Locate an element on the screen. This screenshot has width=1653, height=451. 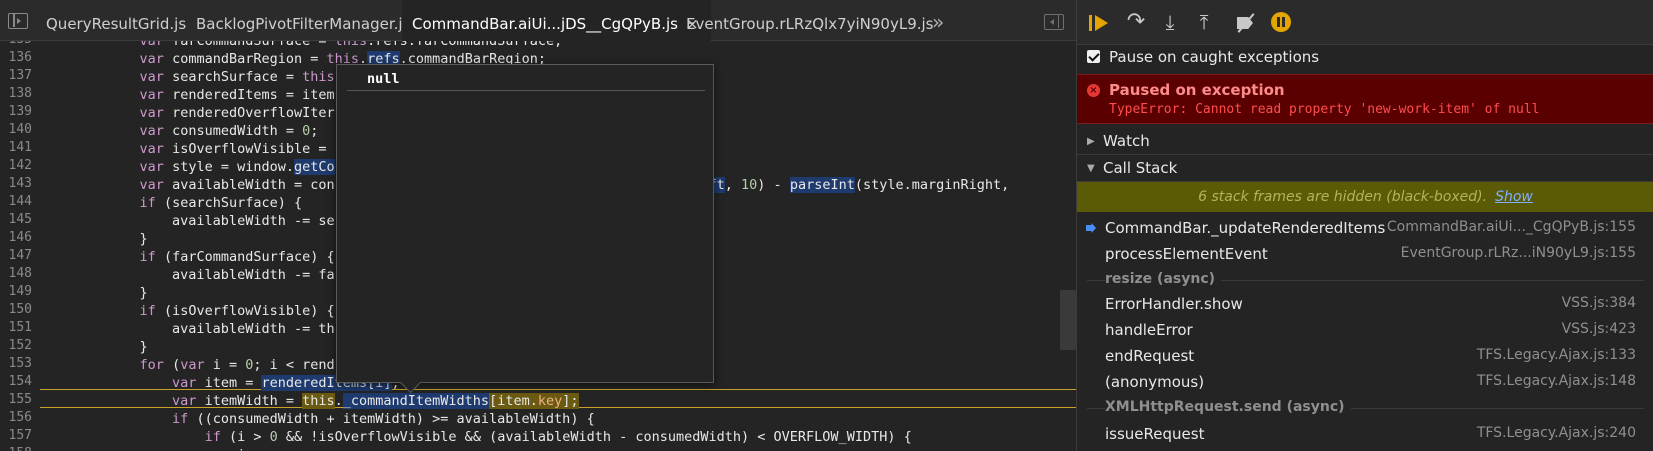
callstack-frame: endRequest TFS.Legacy.Ajax.js:133 is located at coordinates (1365, 356).